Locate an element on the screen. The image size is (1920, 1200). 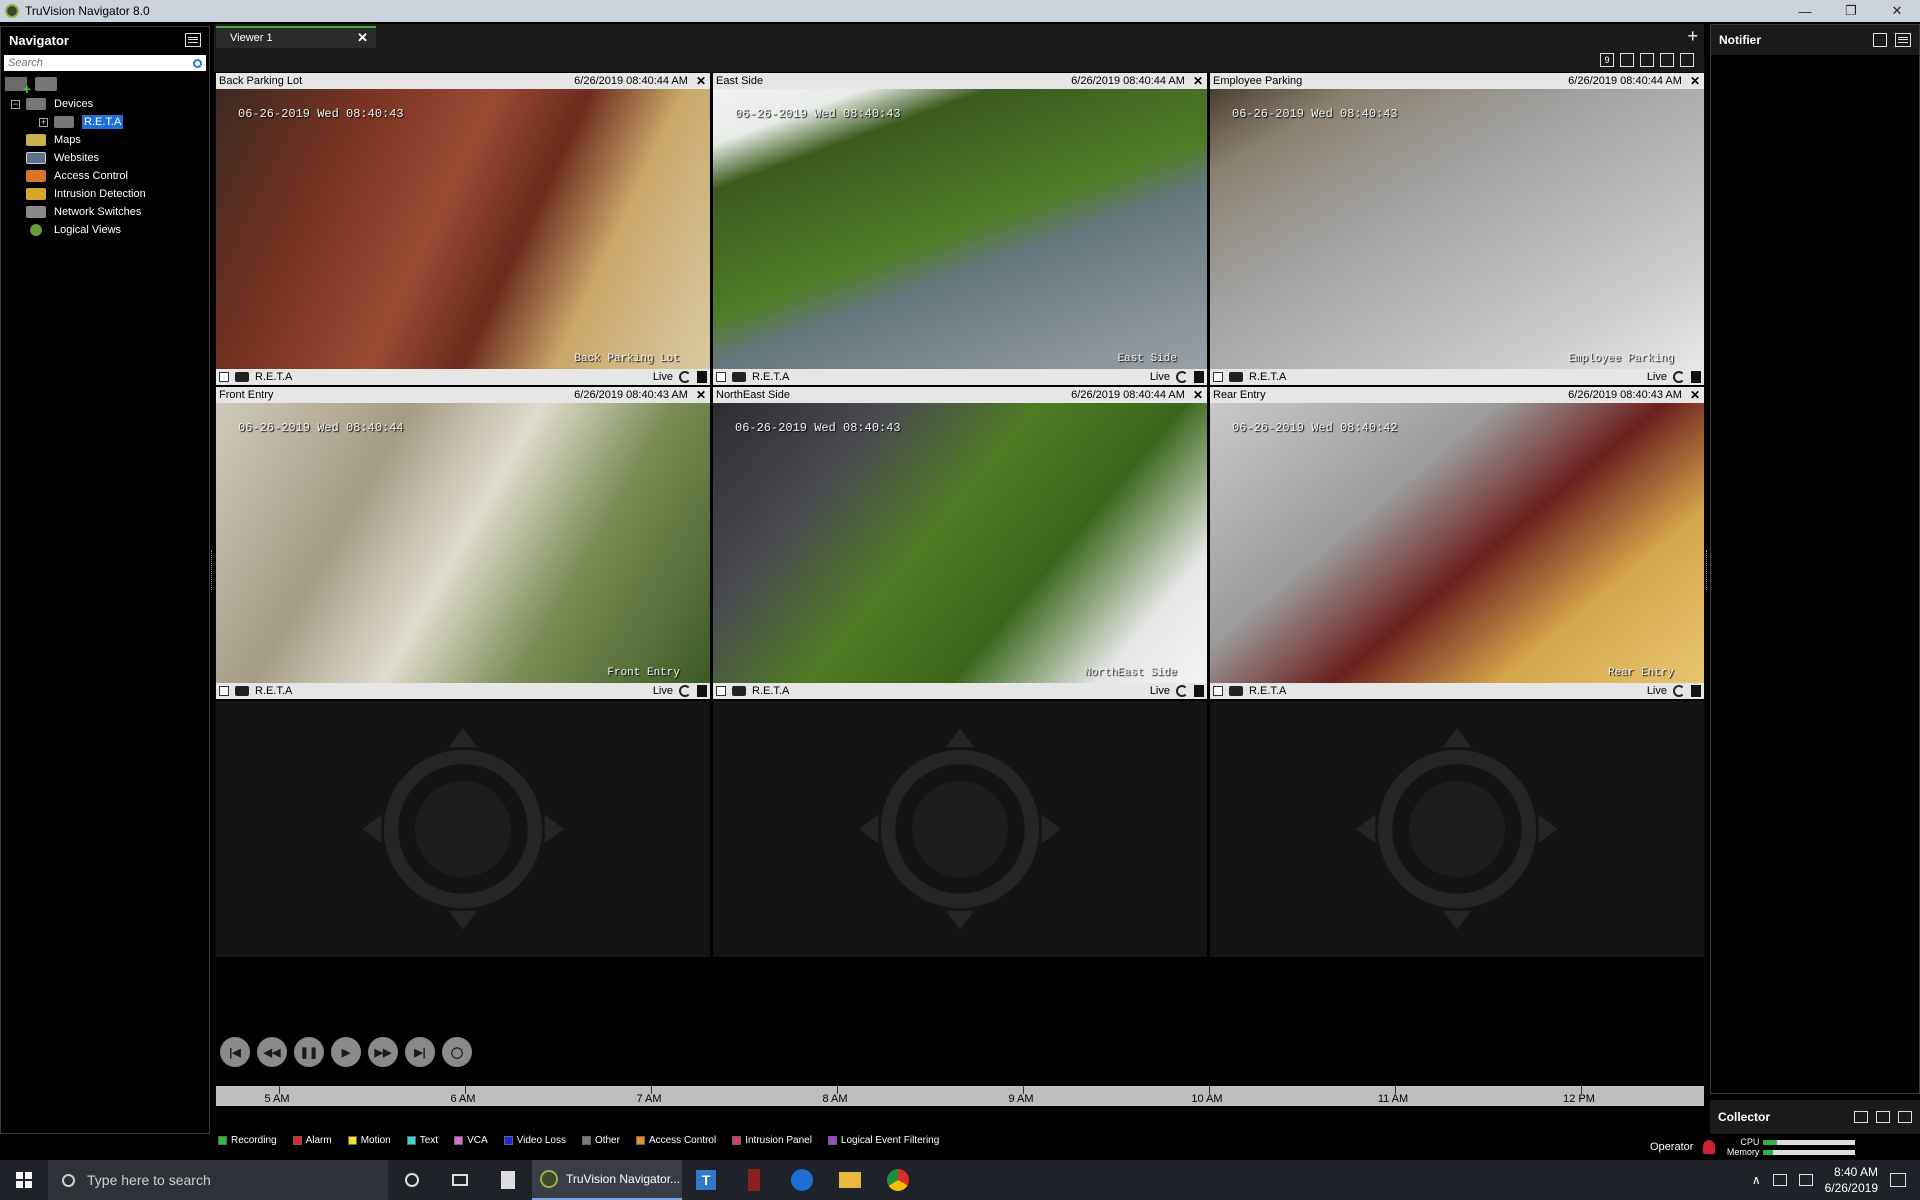
fast-forward-button: ▶▶ is located at coordinates (383, 1052).